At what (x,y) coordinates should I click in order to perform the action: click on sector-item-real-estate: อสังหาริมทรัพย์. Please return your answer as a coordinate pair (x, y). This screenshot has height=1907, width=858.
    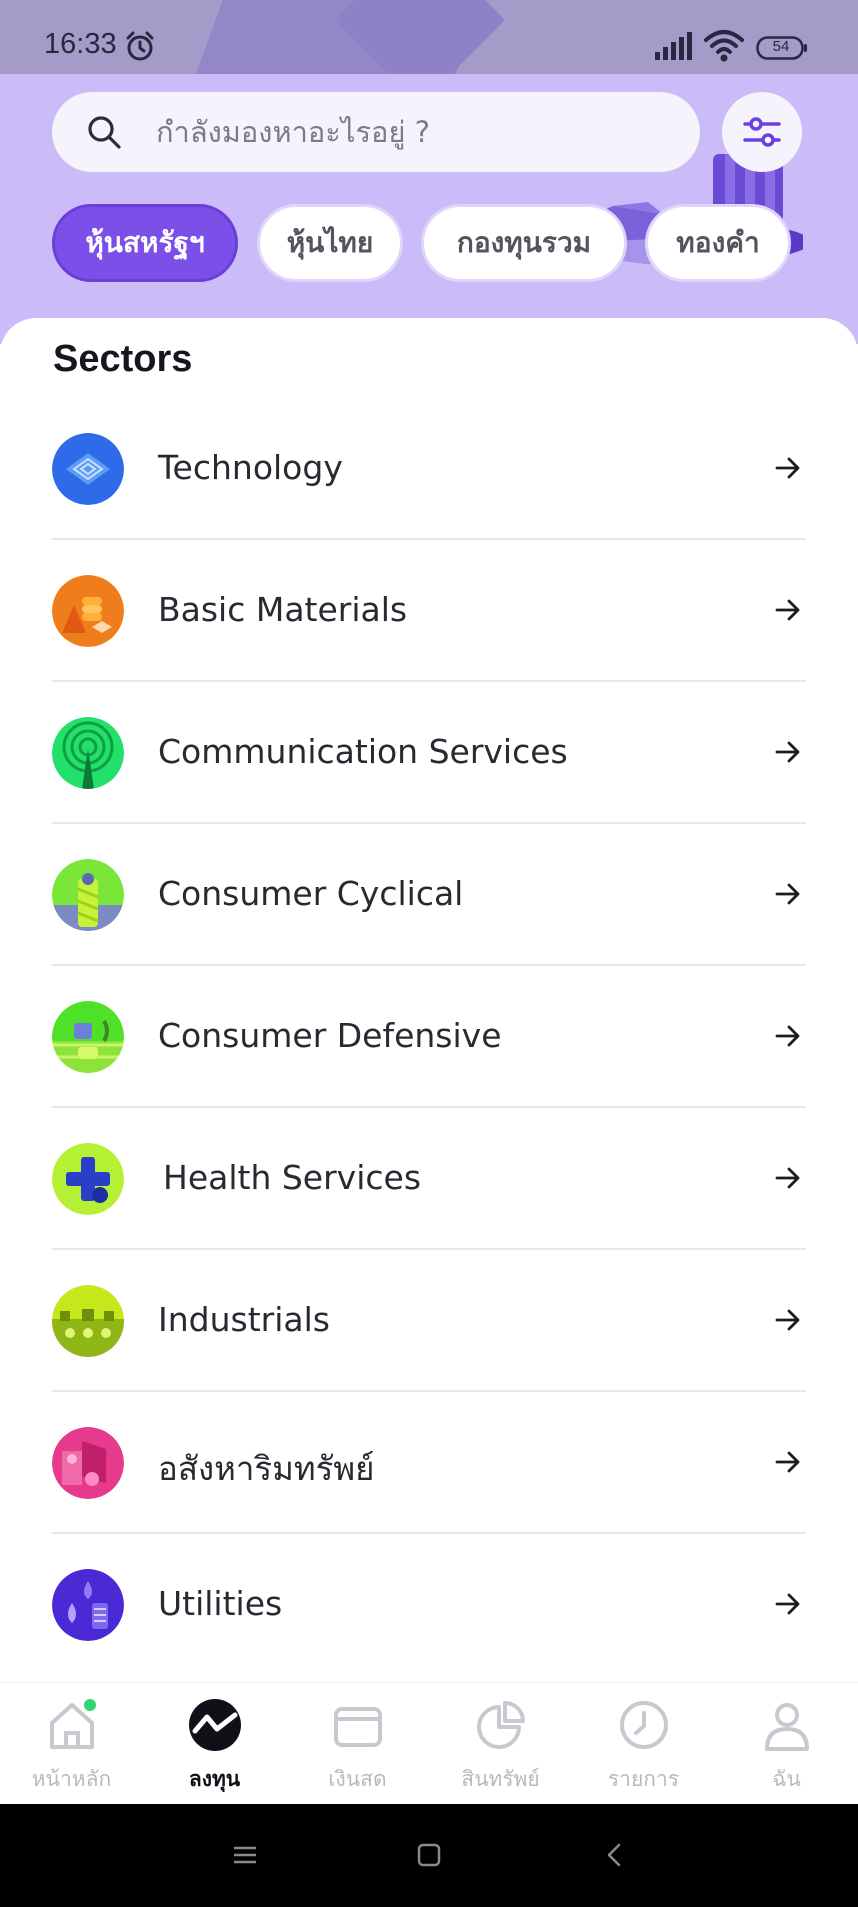
    Looking at the image, I should click on (429, 1463).